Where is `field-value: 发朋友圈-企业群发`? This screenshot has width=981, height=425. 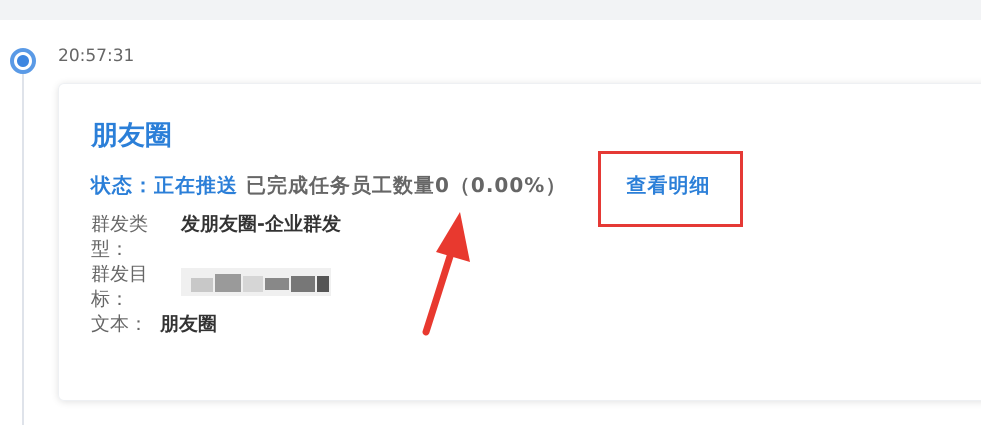
field-value: 发朋友圈-企业群发 is located at coordinates (261, 224).